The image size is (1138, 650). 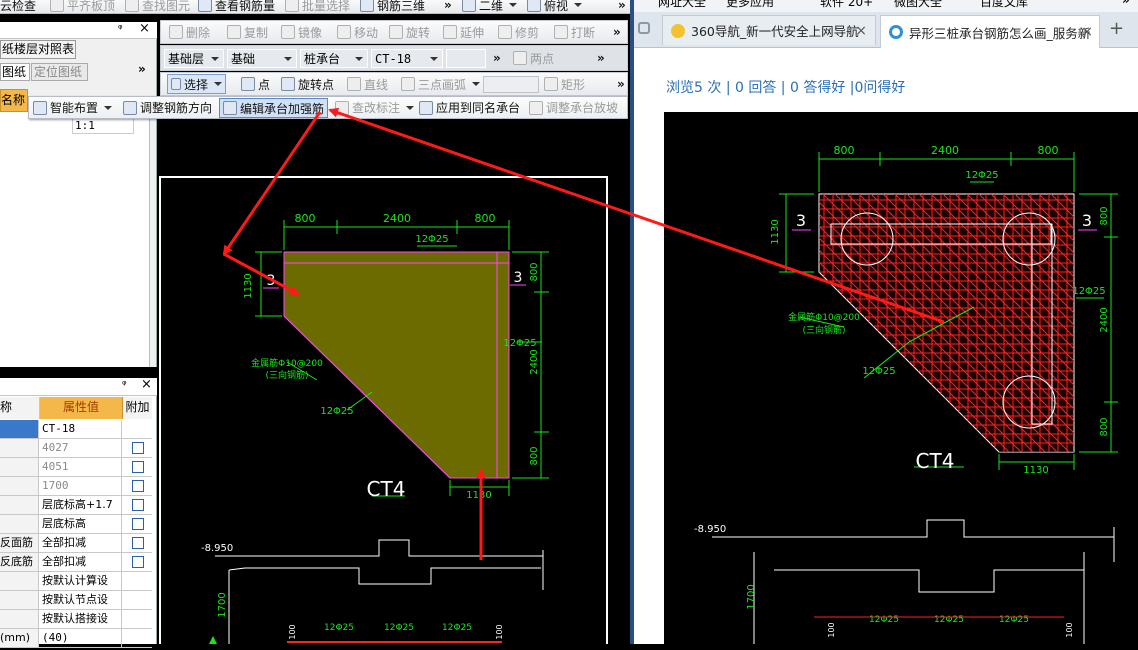 I want to click on category-select: 基础, so click(x=262, y=58).